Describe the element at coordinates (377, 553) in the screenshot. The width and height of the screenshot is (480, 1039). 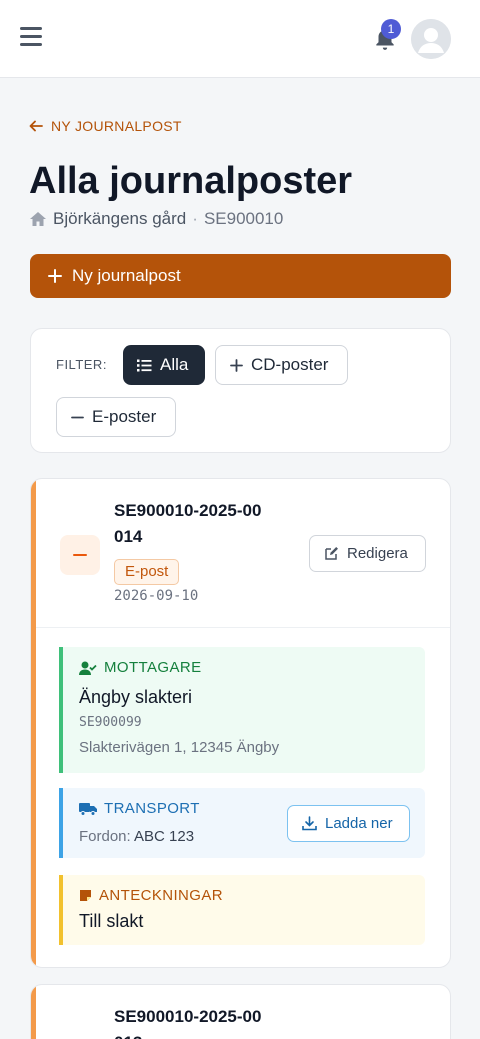
I see `edit-label: Redigera` at that location.